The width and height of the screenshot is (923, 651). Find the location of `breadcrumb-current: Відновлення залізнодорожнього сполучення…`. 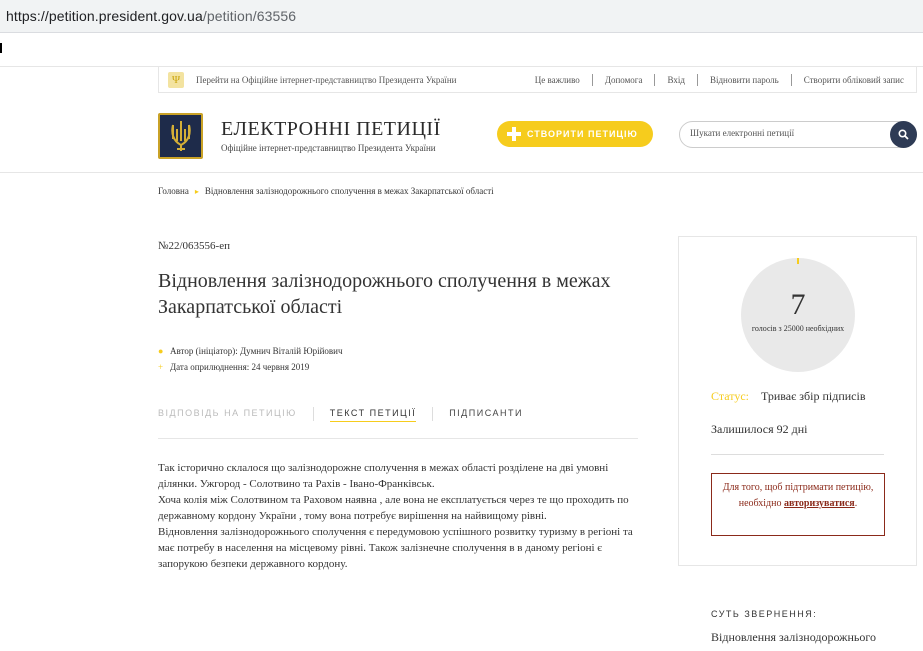

breadcrumb-current: Відновлення залізнодорожнього сполучення… is located at coordinates (349, 191).